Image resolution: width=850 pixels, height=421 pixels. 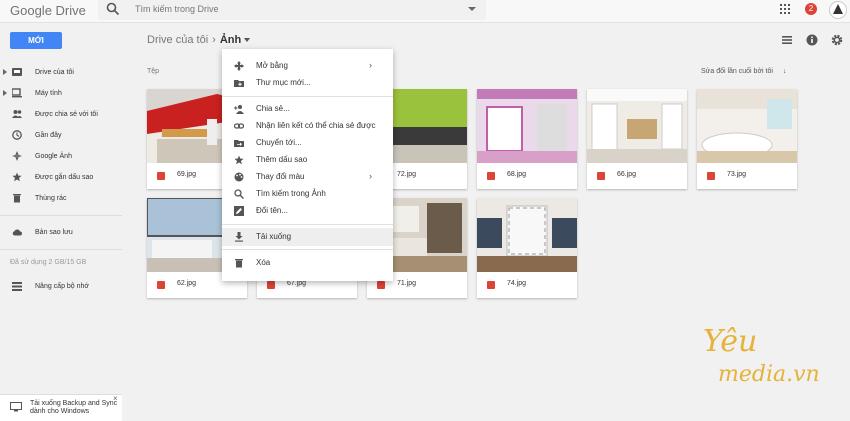 What do you see at coordinates (282, 159) in the screenshot?
I see `menu-item-label: Thêm dấu sao` at bounding box center [282, 159].